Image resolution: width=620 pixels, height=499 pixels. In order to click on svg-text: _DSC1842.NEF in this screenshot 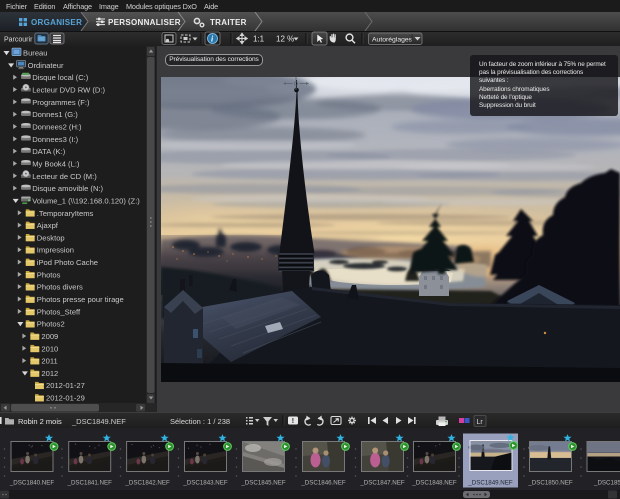, I will do `click(147, 483)`.